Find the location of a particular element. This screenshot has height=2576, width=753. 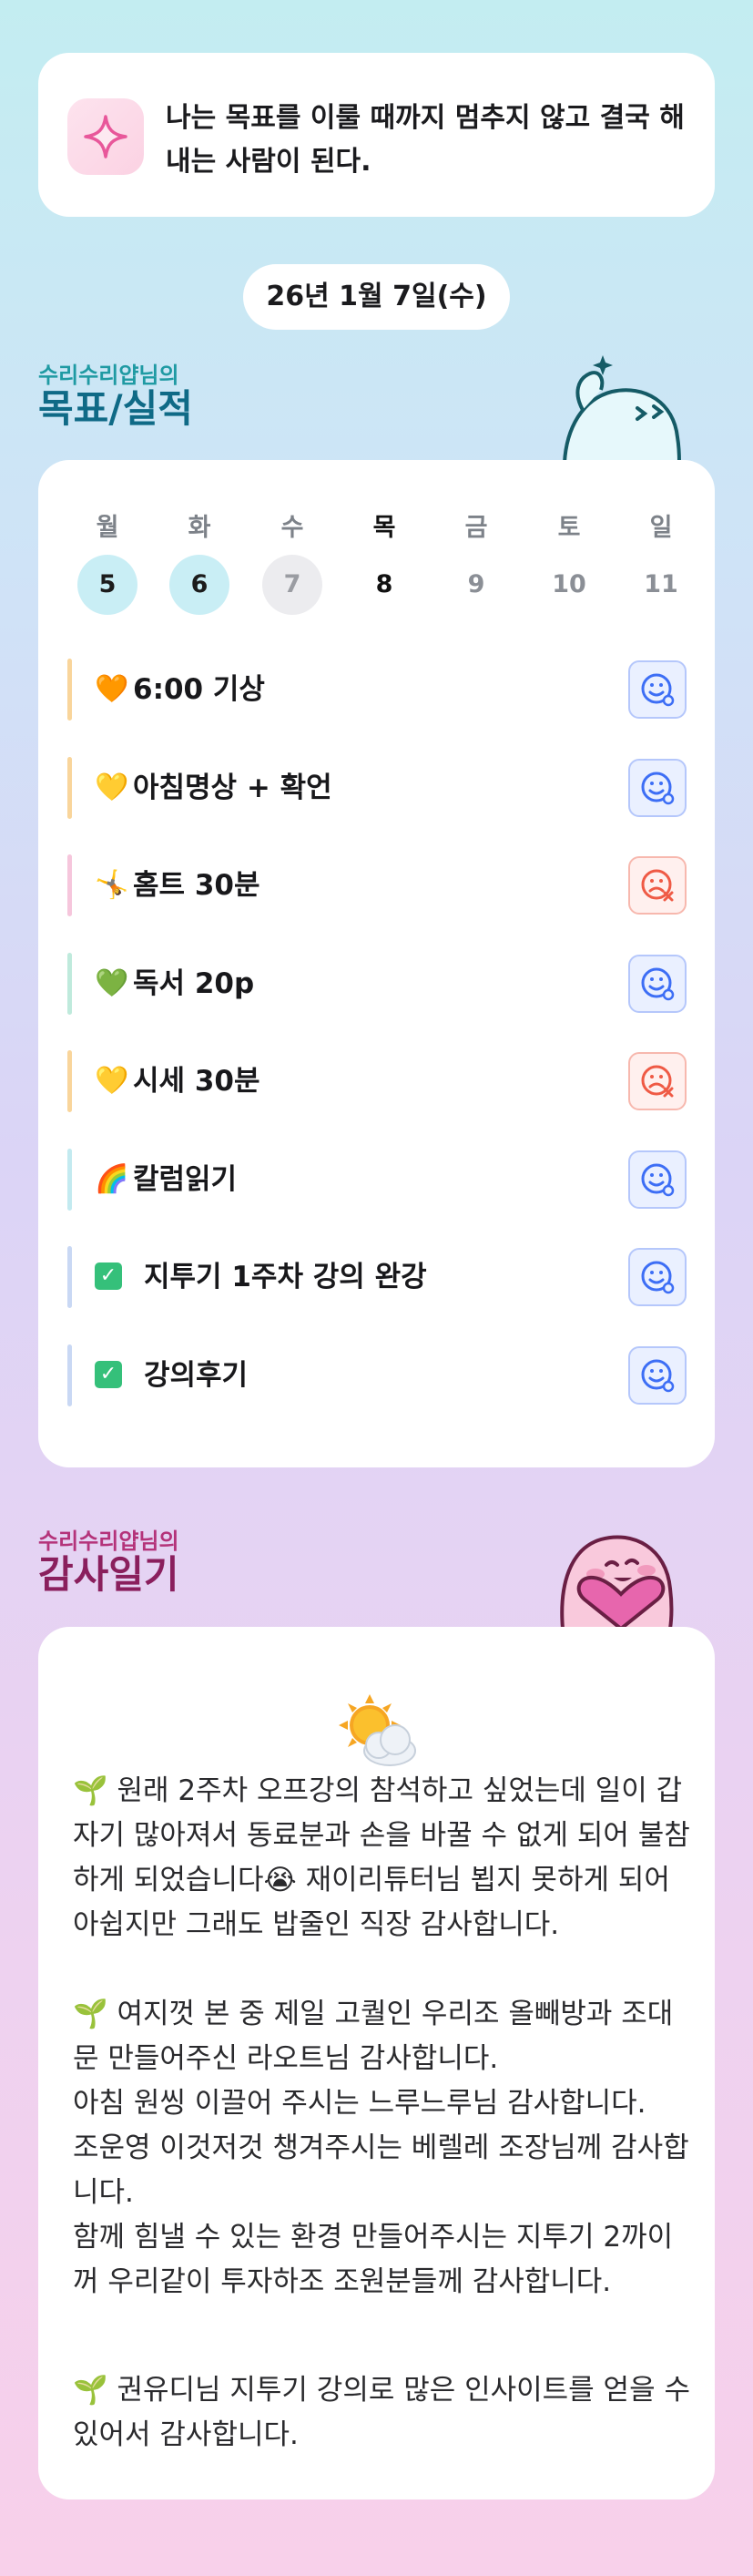

weekday-sun: 일 is located at coordinates (661, 528).